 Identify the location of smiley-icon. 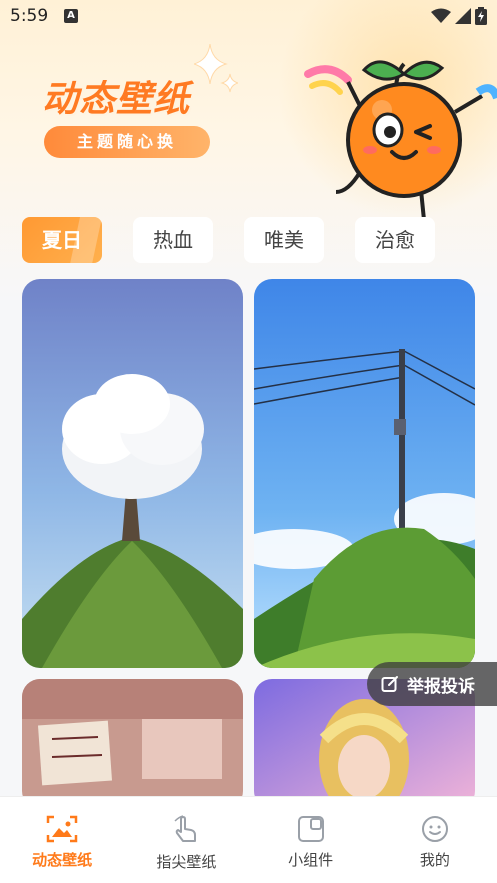
(434, 829).